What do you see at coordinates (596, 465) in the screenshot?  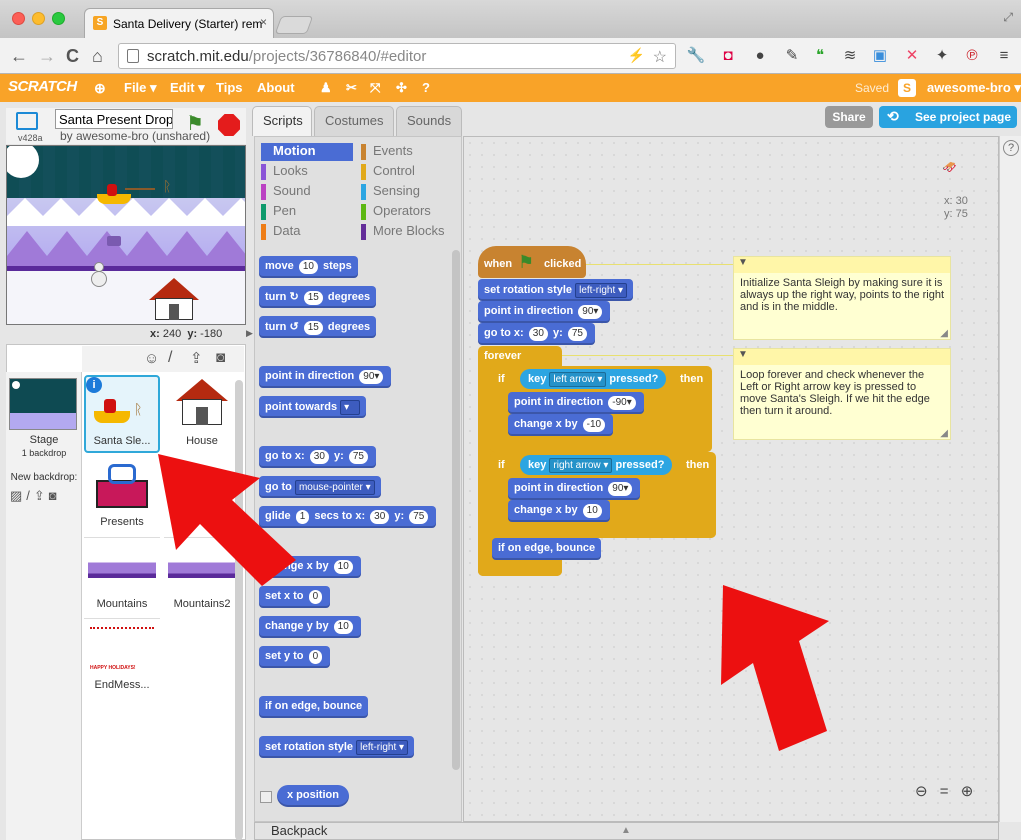 I see `key-pressed-right: key right arrow ▾ pressed?` at bounding box center [596, 465].